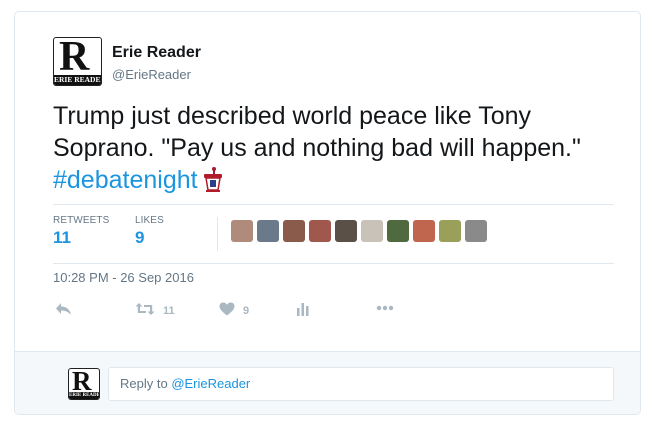 Image resolution: width=654 pixels, height=431 pixels. Describe the element at coordinates (227, 310) in the screenshot. I see `heart-icon` at that location.